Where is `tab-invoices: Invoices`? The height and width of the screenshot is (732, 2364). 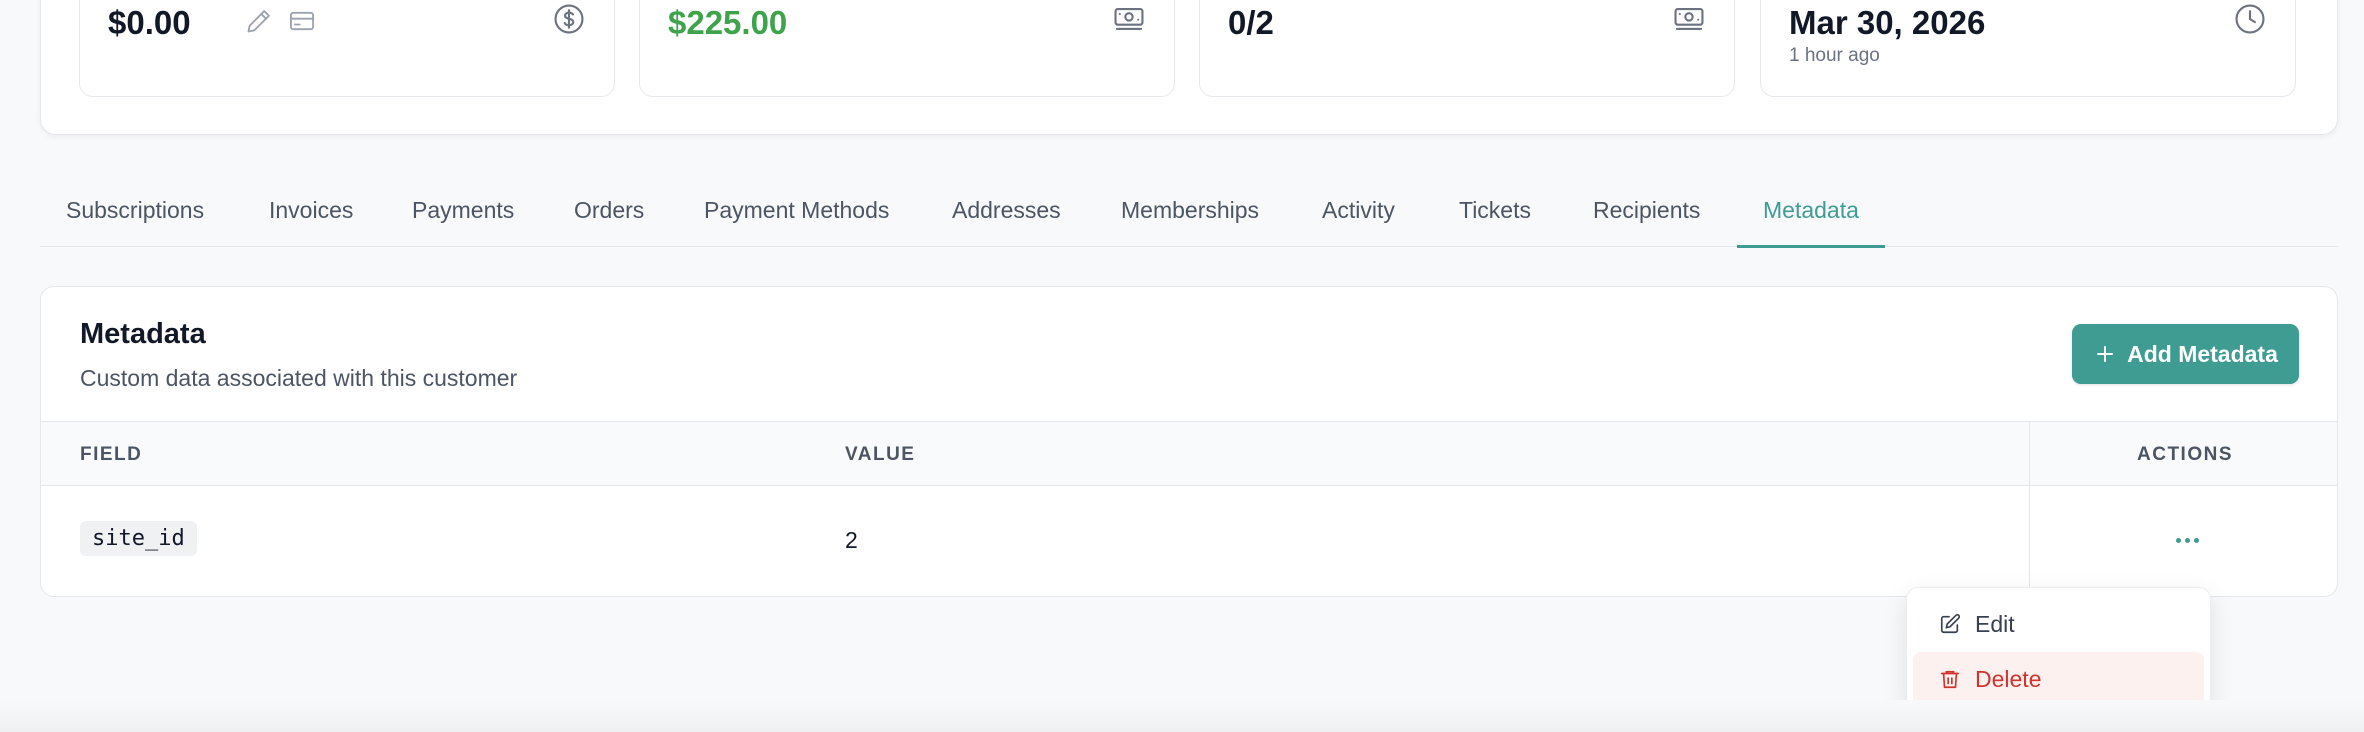 tab-invoices: Invoices is located at coordinates (311, 212).